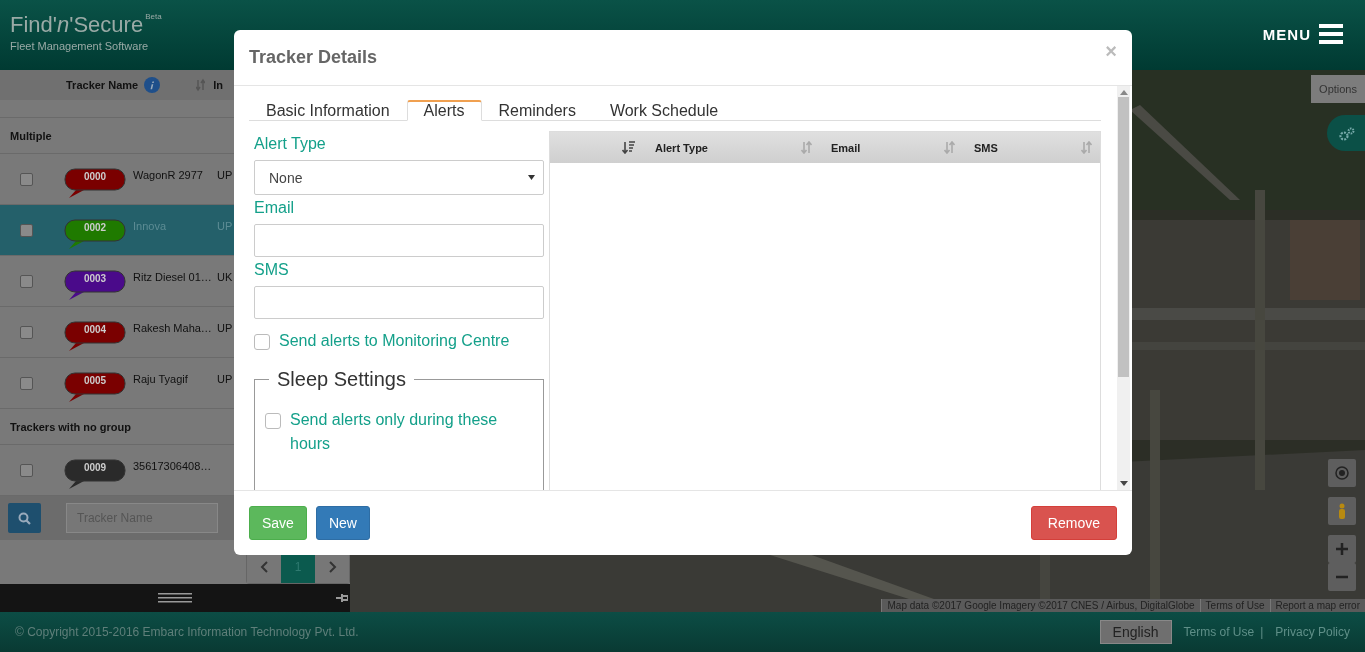 The width and height of the screenshot is (1365, 652). Describe the element at coordinates (1342, 511) in the screenshot. I see `street-view-button` at that location.